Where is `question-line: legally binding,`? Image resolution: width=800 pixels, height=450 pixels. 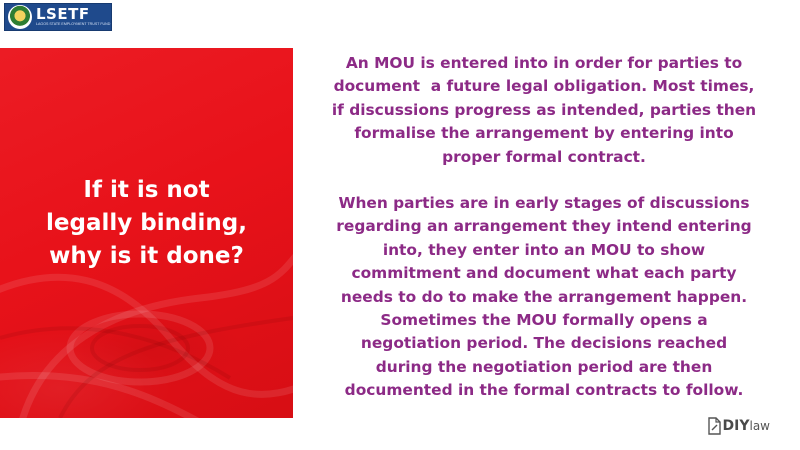 question-line: legally binding, is located at coordinates (146, 223).